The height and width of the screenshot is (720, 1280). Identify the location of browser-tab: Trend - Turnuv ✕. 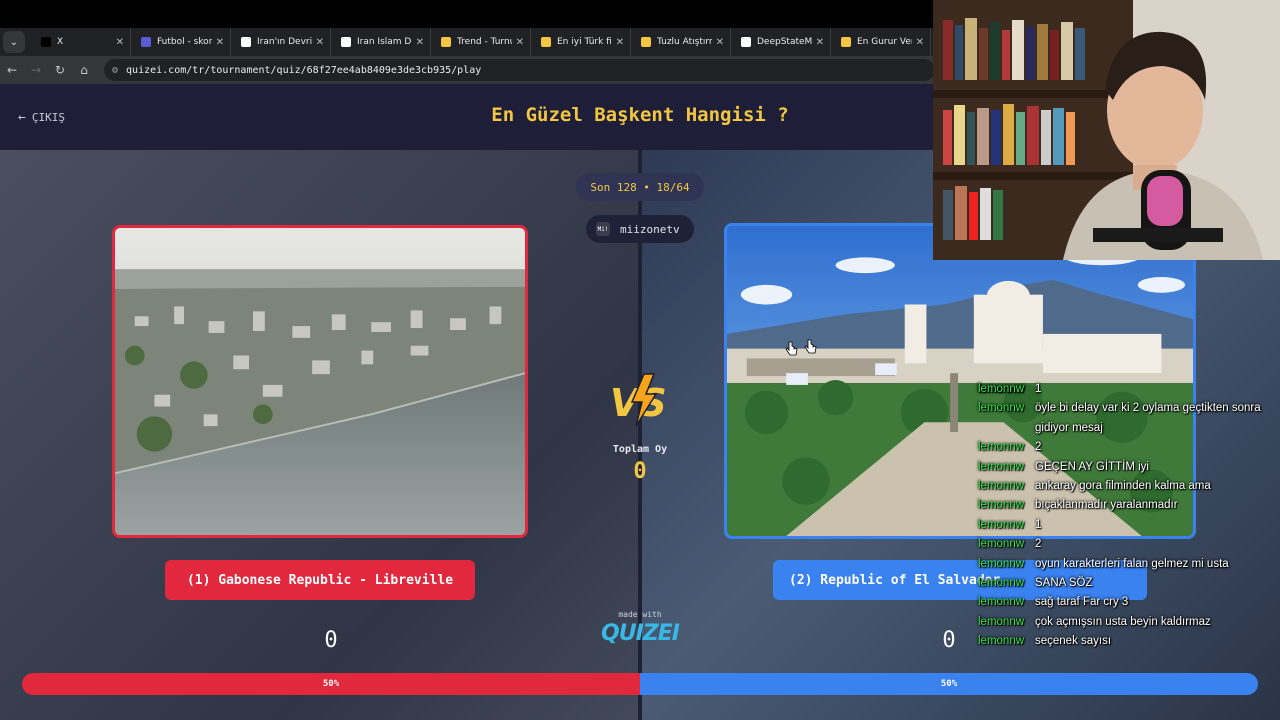
(481, 42).